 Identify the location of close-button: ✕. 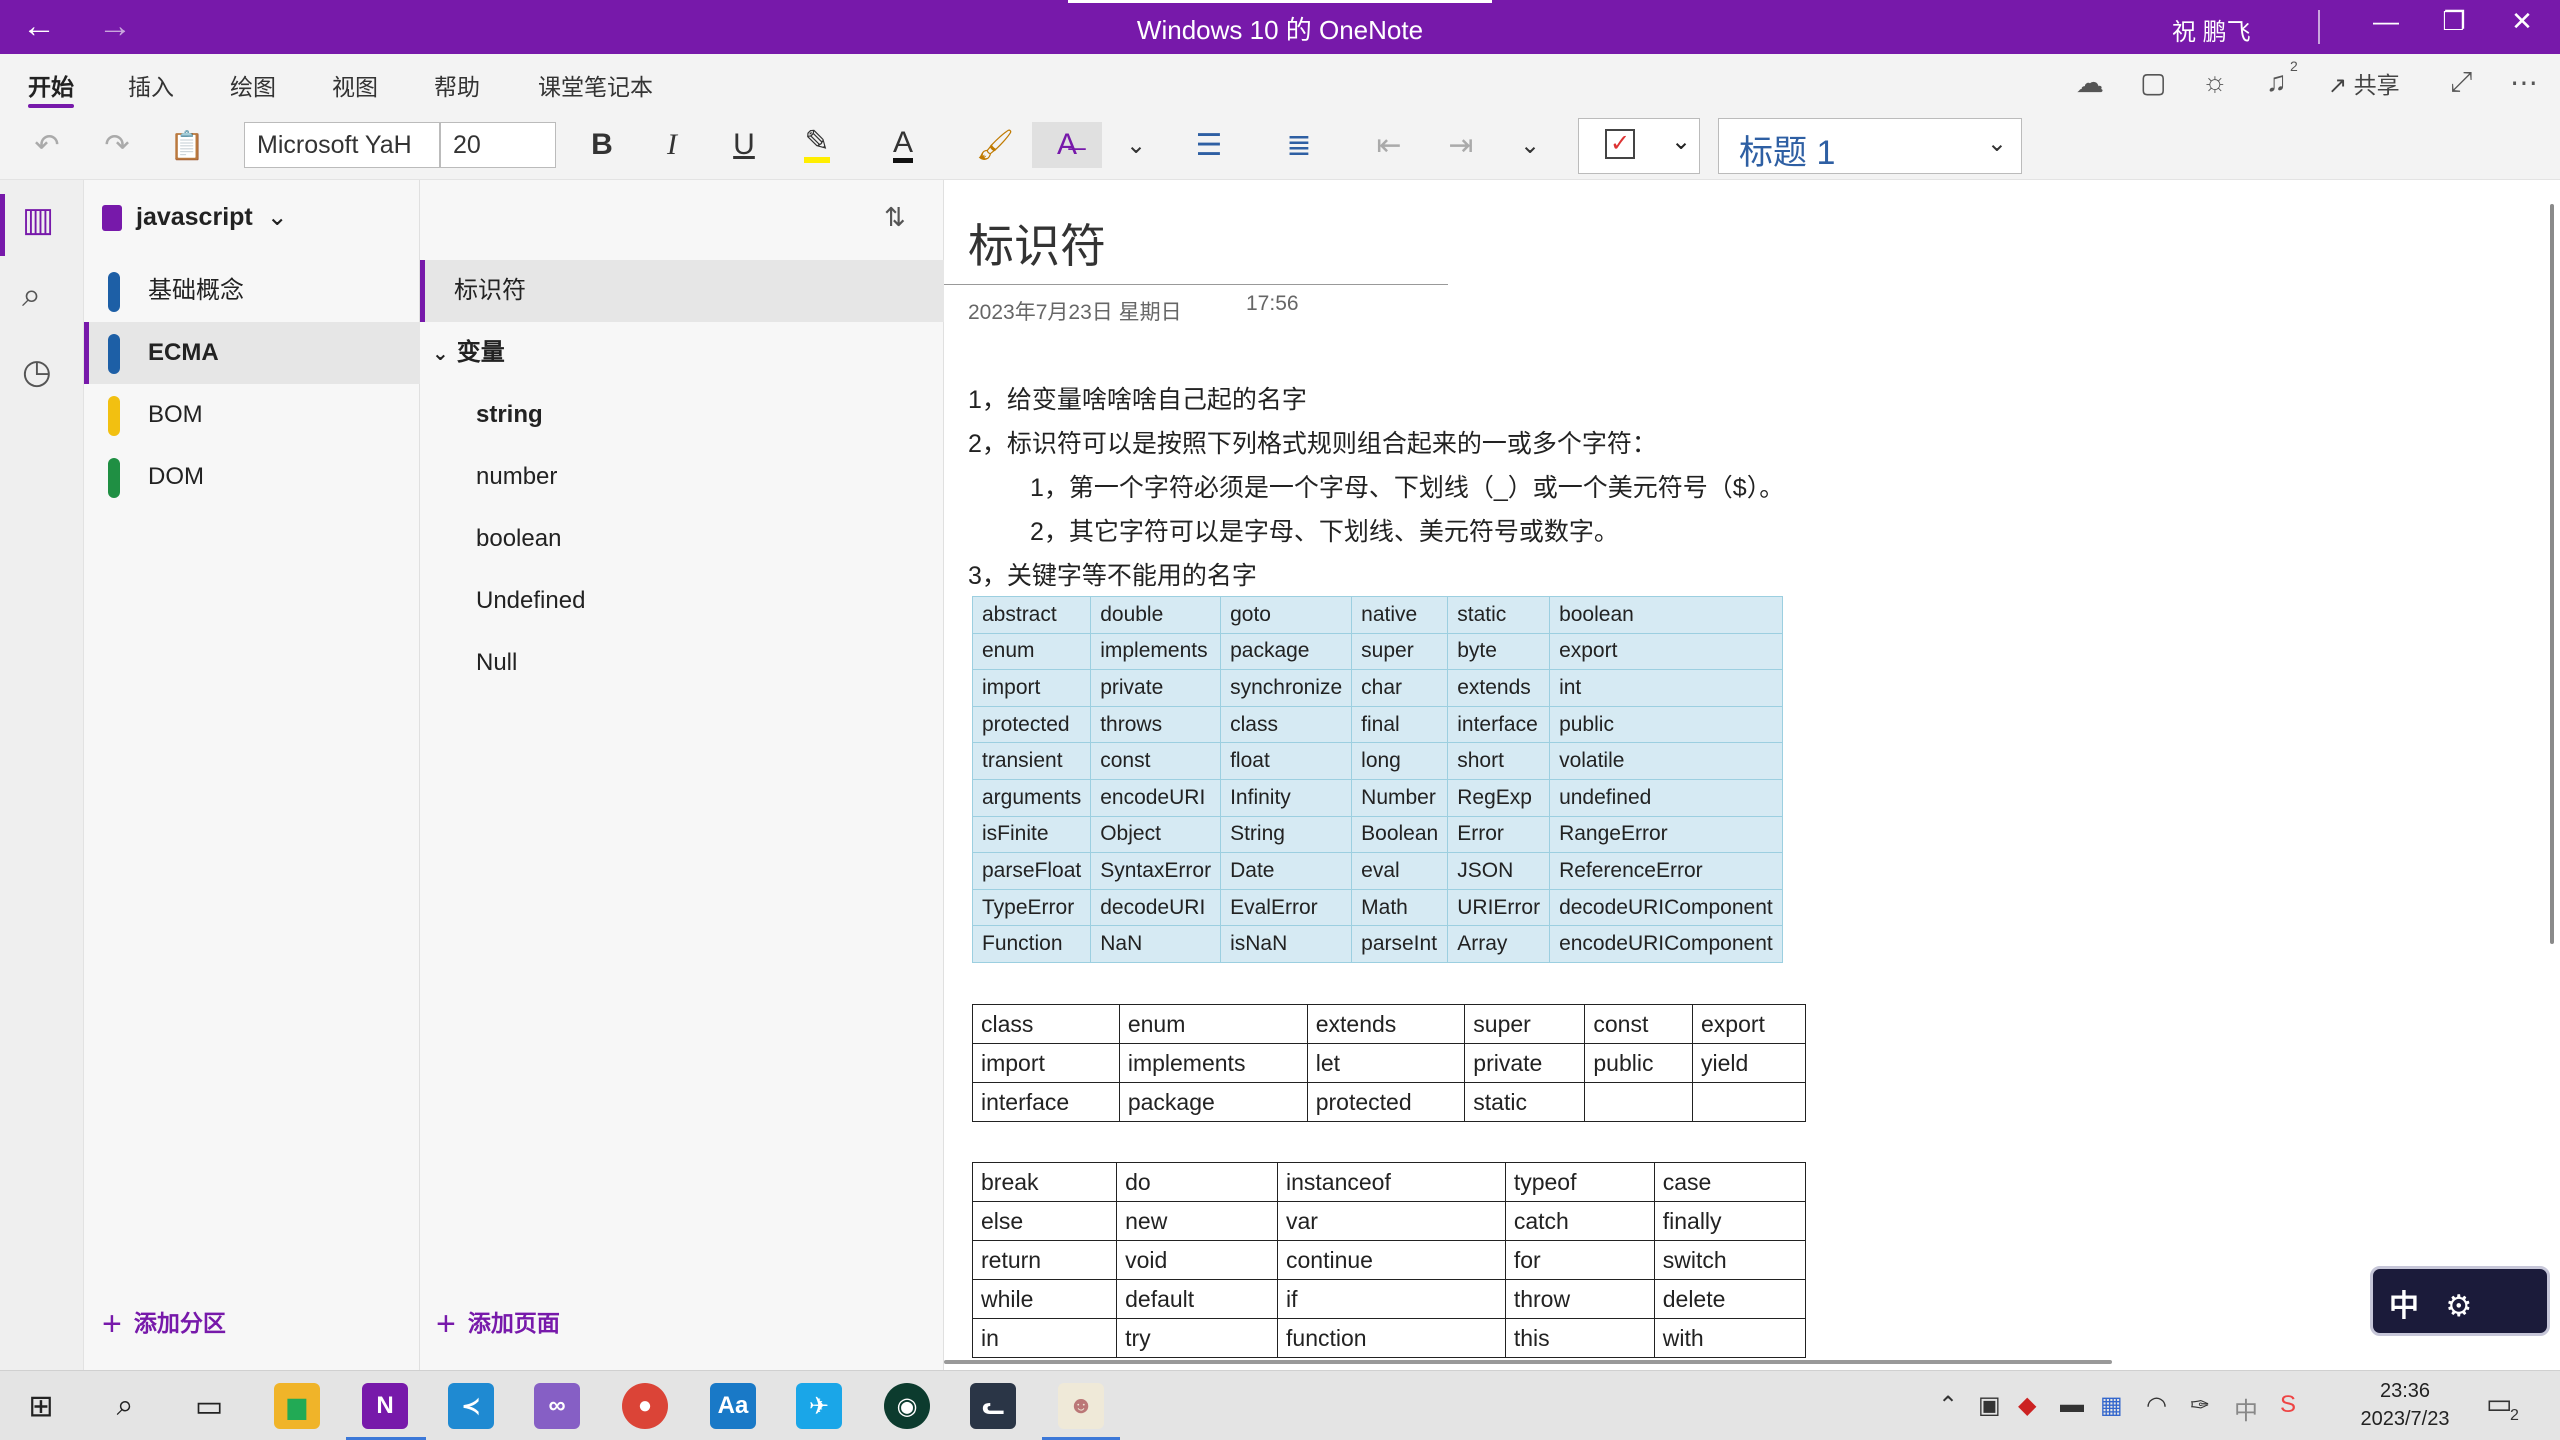
(2522, 21).